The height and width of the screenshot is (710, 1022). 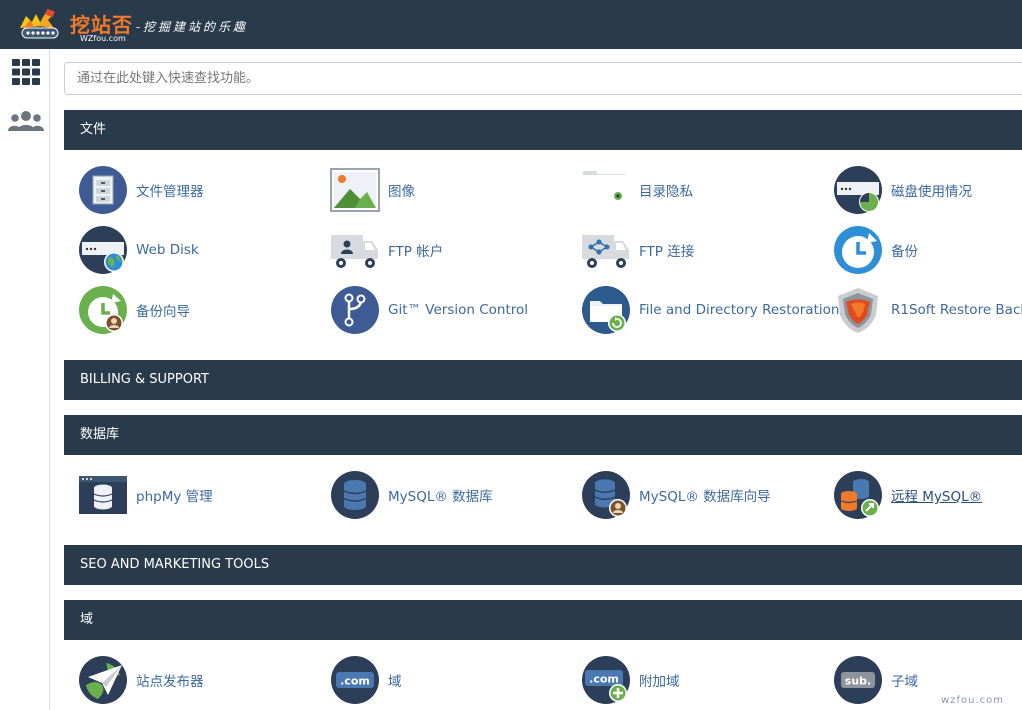 What do you see at coordinates (931, 192) in the screenshot?
I see `disk-usage-label: 磁盘使用情况` at bounding box center [931, 192].